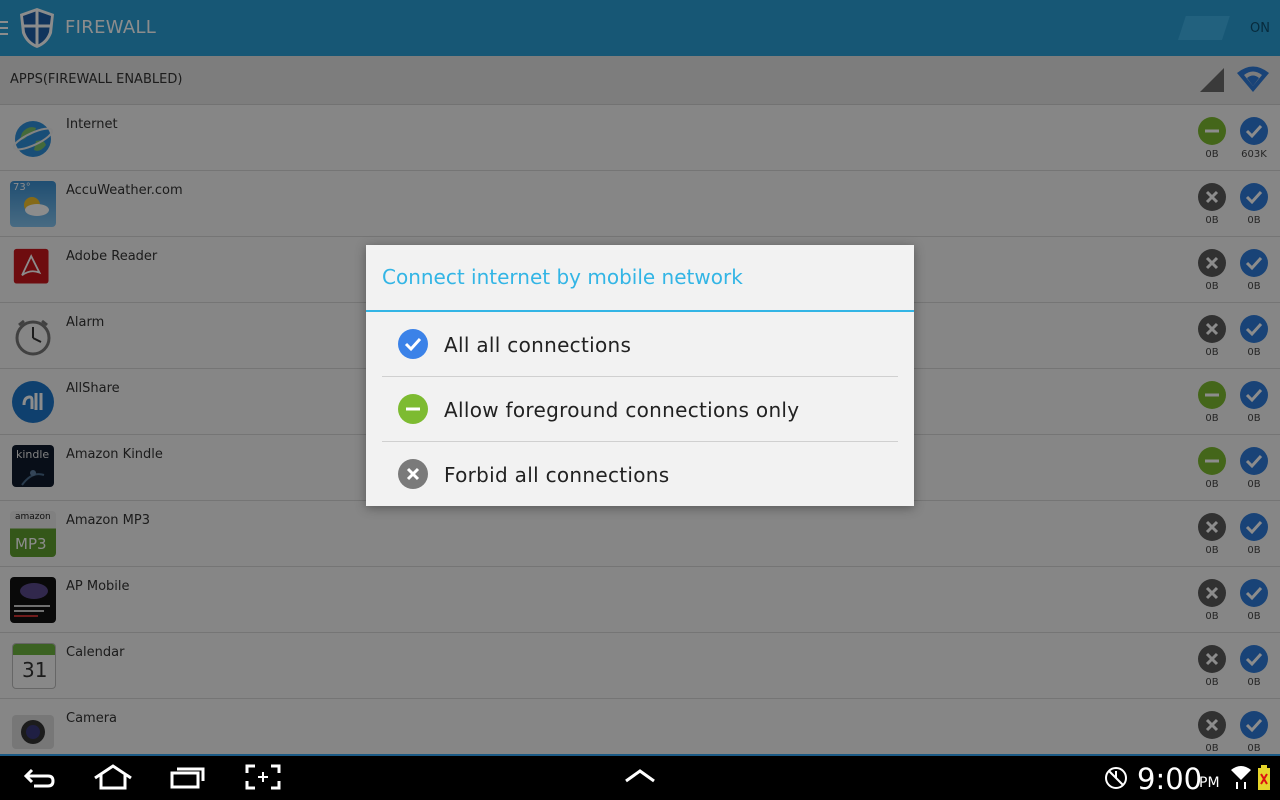 The height and width of the screenshot is (800, 1280). I want to click on option-label: Allow foreground connections only, so click(622, 410).